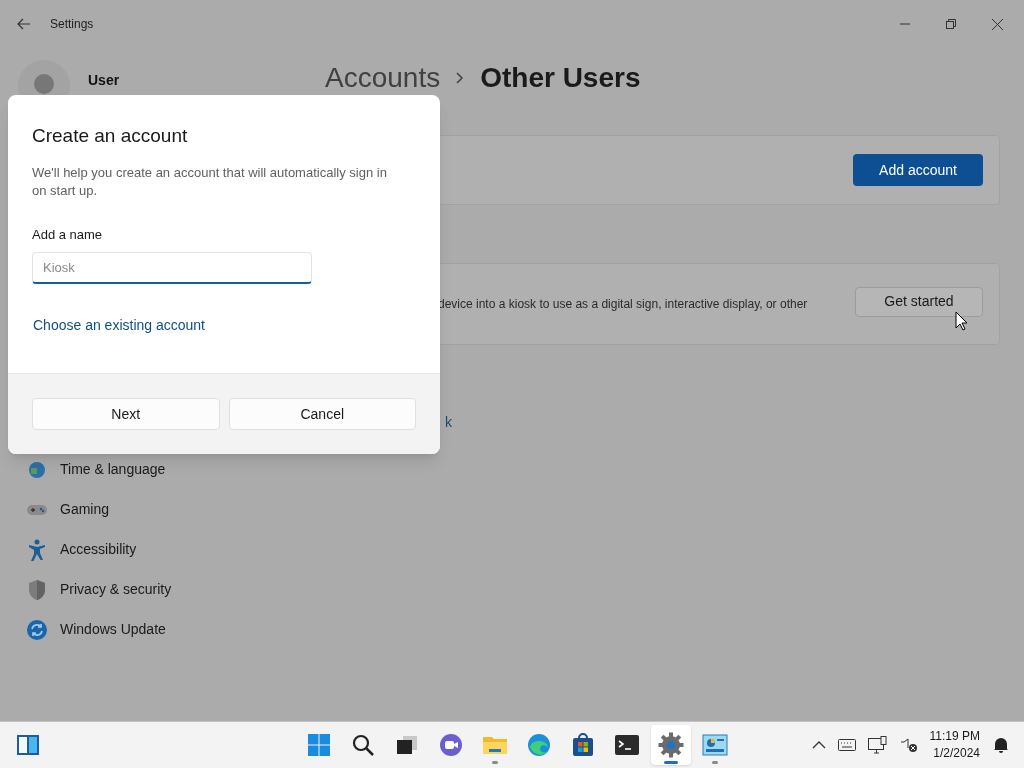 Image resolution: width=1024 pixels, height=768 pixels. Describe the element at coordinates (583, 745) in the screenshot. I see `shopping-bag-icon` at that location.